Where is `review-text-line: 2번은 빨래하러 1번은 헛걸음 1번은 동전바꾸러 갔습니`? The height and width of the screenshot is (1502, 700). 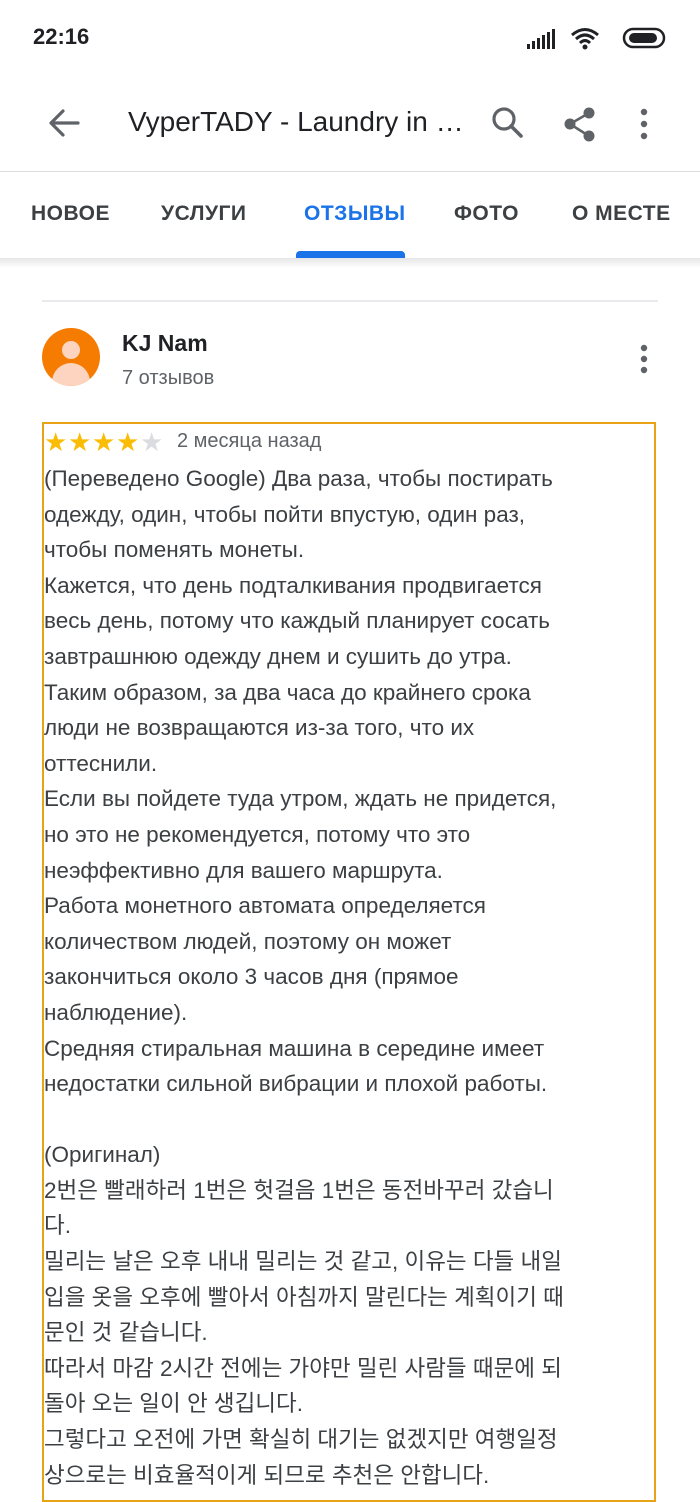 review-text-line: 2번은 빨래하러 1번은 헛걸음 1번은 동전바꾸러 갔습니 is located at coordinates (299, 1190).